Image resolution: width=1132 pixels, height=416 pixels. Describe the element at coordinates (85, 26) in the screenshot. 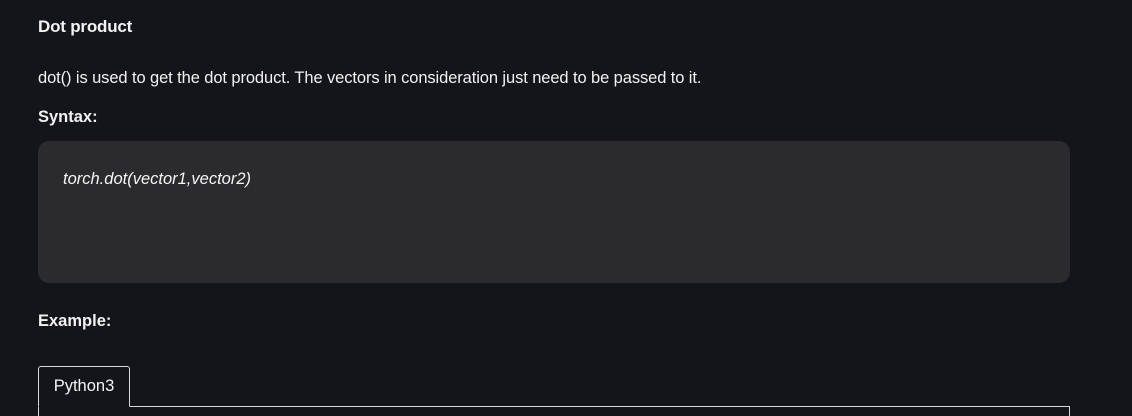

I see `section-title: Dot product` at that location.